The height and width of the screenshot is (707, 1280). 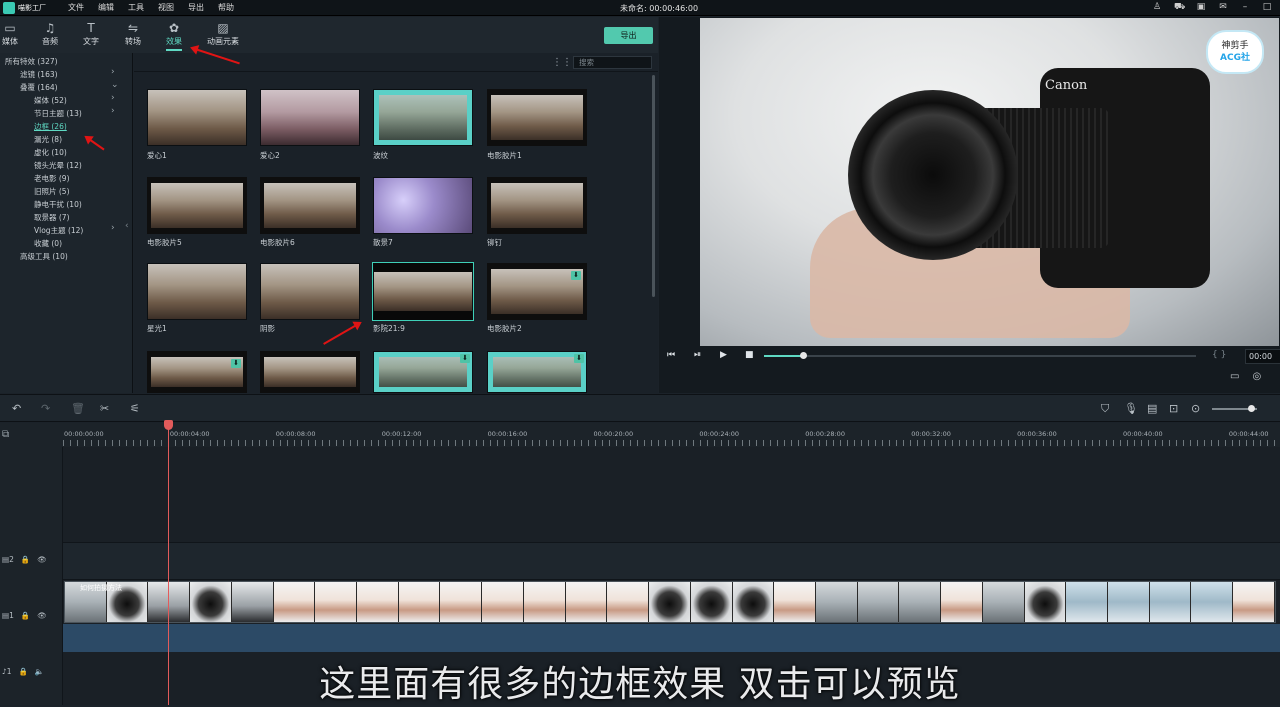 What do you see at coordinates (39, 74) in the screenshot?
I see `sidebar-item-filters: 滤镜 (163)` at bounding box center [39, 74].